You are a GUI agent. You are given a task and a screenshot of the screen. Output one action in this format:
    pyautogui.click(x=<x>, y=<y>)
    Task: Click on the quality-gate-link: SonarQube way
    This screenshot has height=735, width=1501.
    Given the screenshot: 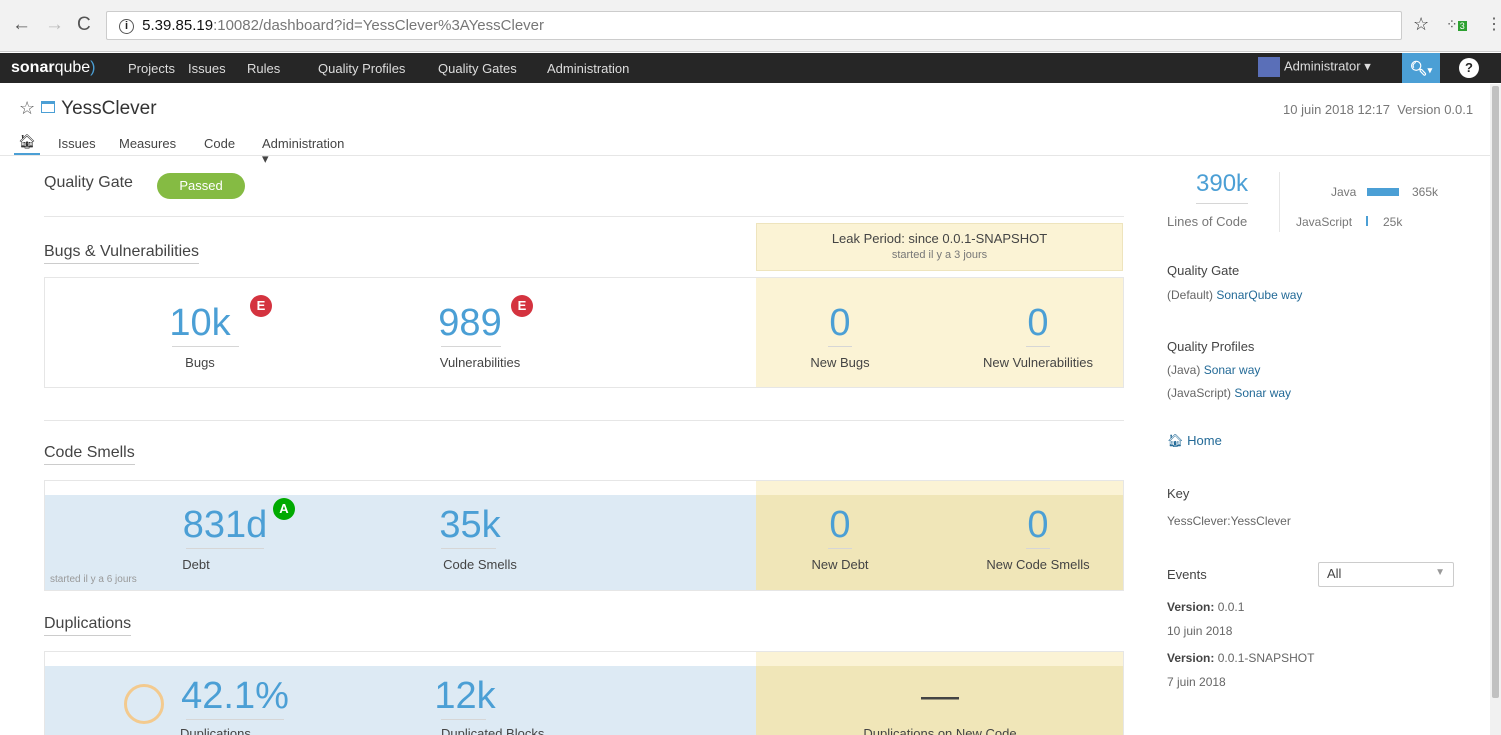 What is the action you would take?
    pyautogui.click(x=1259, y=295)
    